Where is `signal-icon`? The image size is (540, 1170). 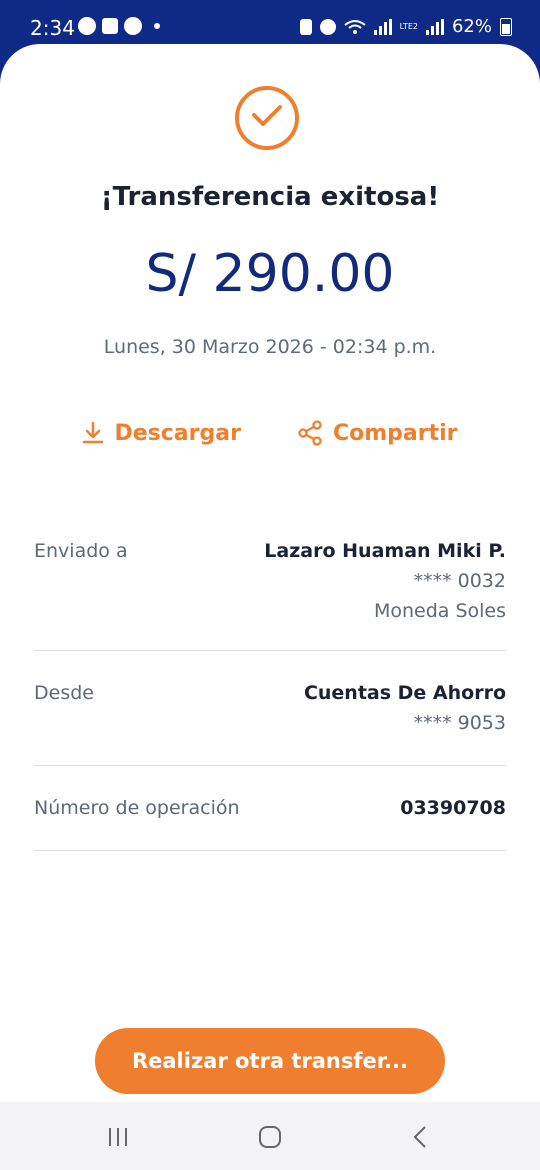 signal-icon is located at coordinates (382, 26).